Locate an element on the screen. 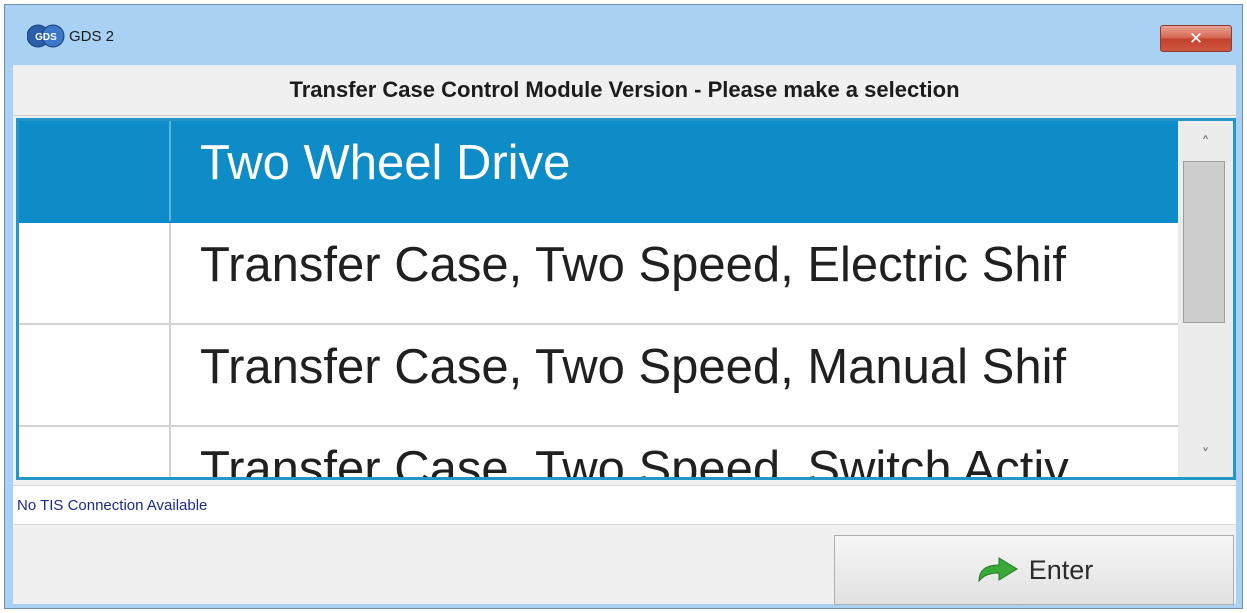  gds-logo-text: GDS is located at coordinates (46, 37).